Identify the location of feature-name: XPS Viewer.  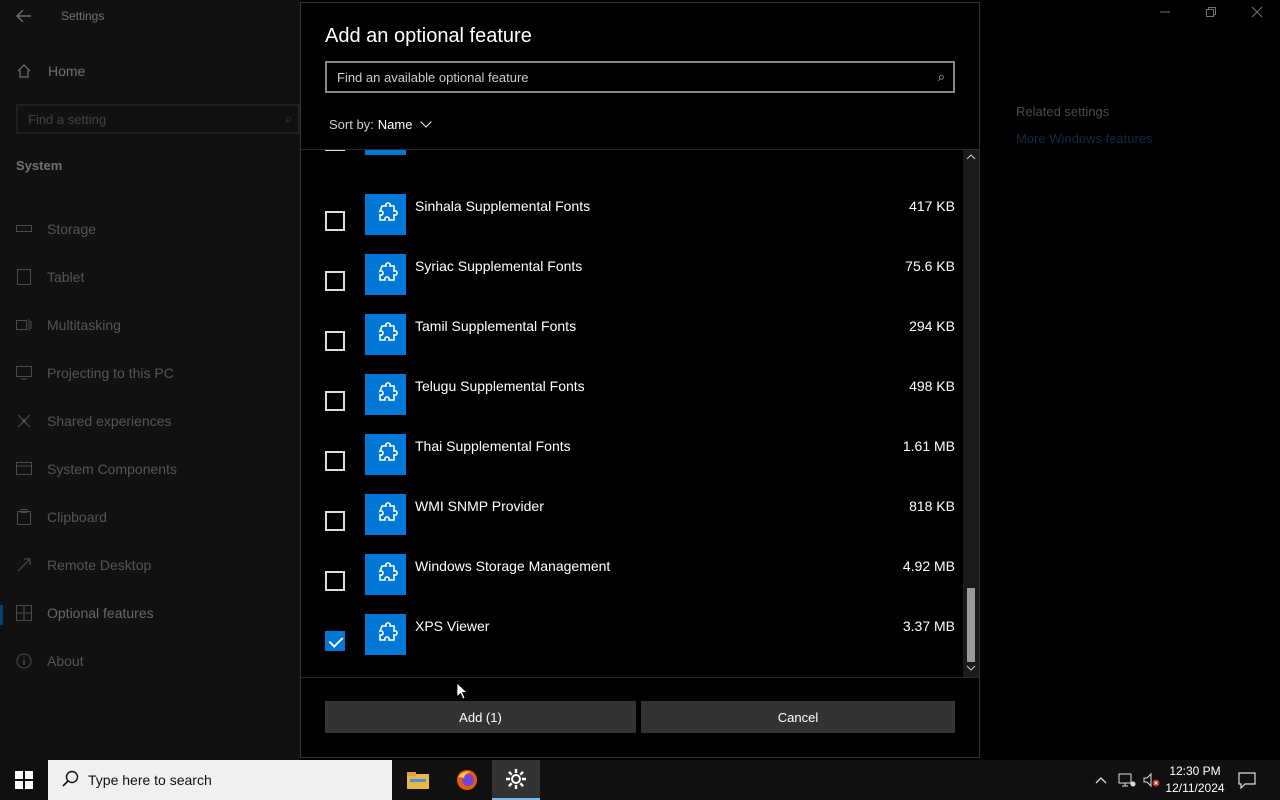
(452, 626).